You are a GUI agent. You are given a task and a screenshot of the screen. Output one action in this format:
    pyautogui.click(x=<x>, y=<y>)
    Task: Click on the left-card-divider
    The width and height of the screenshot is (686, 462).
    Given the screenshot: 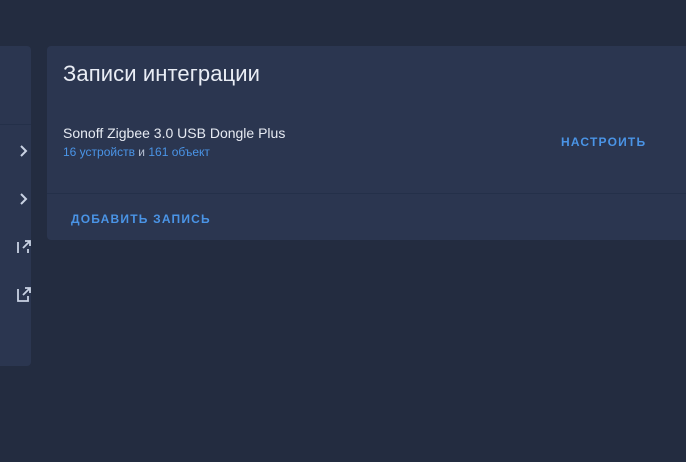 What is the action you would take?
    pyautogui.click(x=15, y=124)
    